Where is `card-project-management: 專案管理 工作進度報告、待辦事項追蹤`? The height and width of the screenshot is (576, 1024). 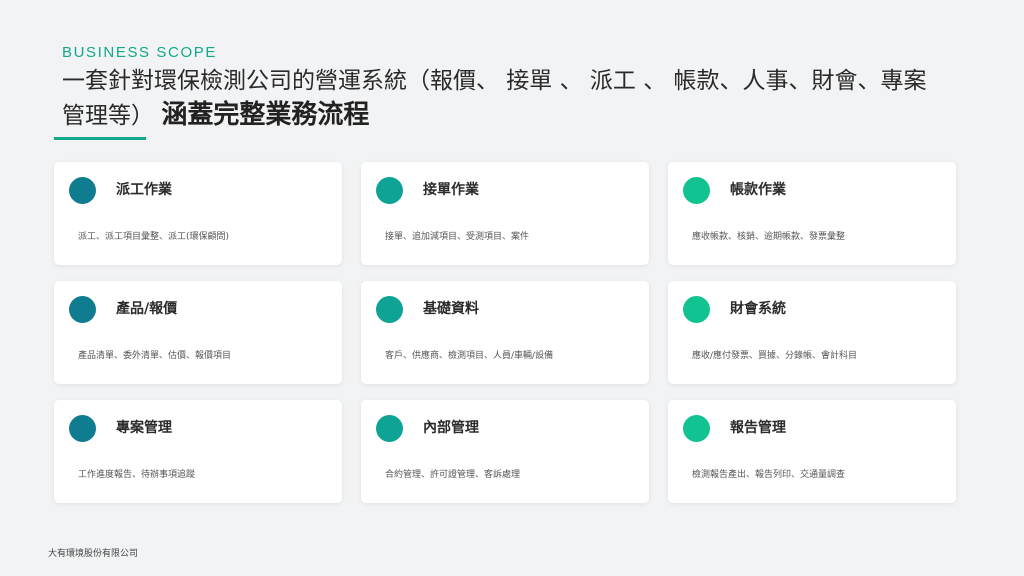 card-project-management: 專案管理 工作進度報告、待辦事項追蹤 is located at coordinates (198, 451).